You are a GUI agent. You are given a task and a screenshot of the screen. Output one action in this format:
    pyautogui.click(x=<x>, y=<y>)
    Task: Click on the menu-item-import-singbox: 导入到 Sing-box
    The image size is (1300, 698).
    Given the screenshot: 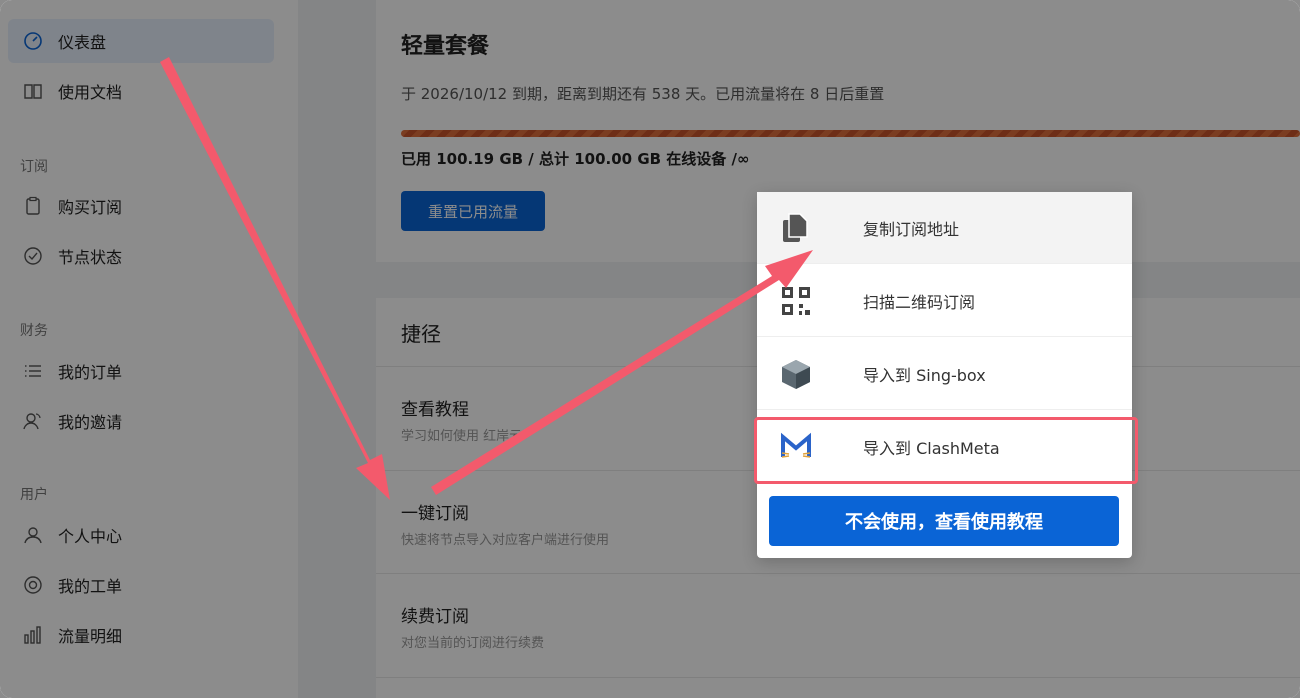 What is the action you would take?
    pyautogui.click(x=944, y=374)
    